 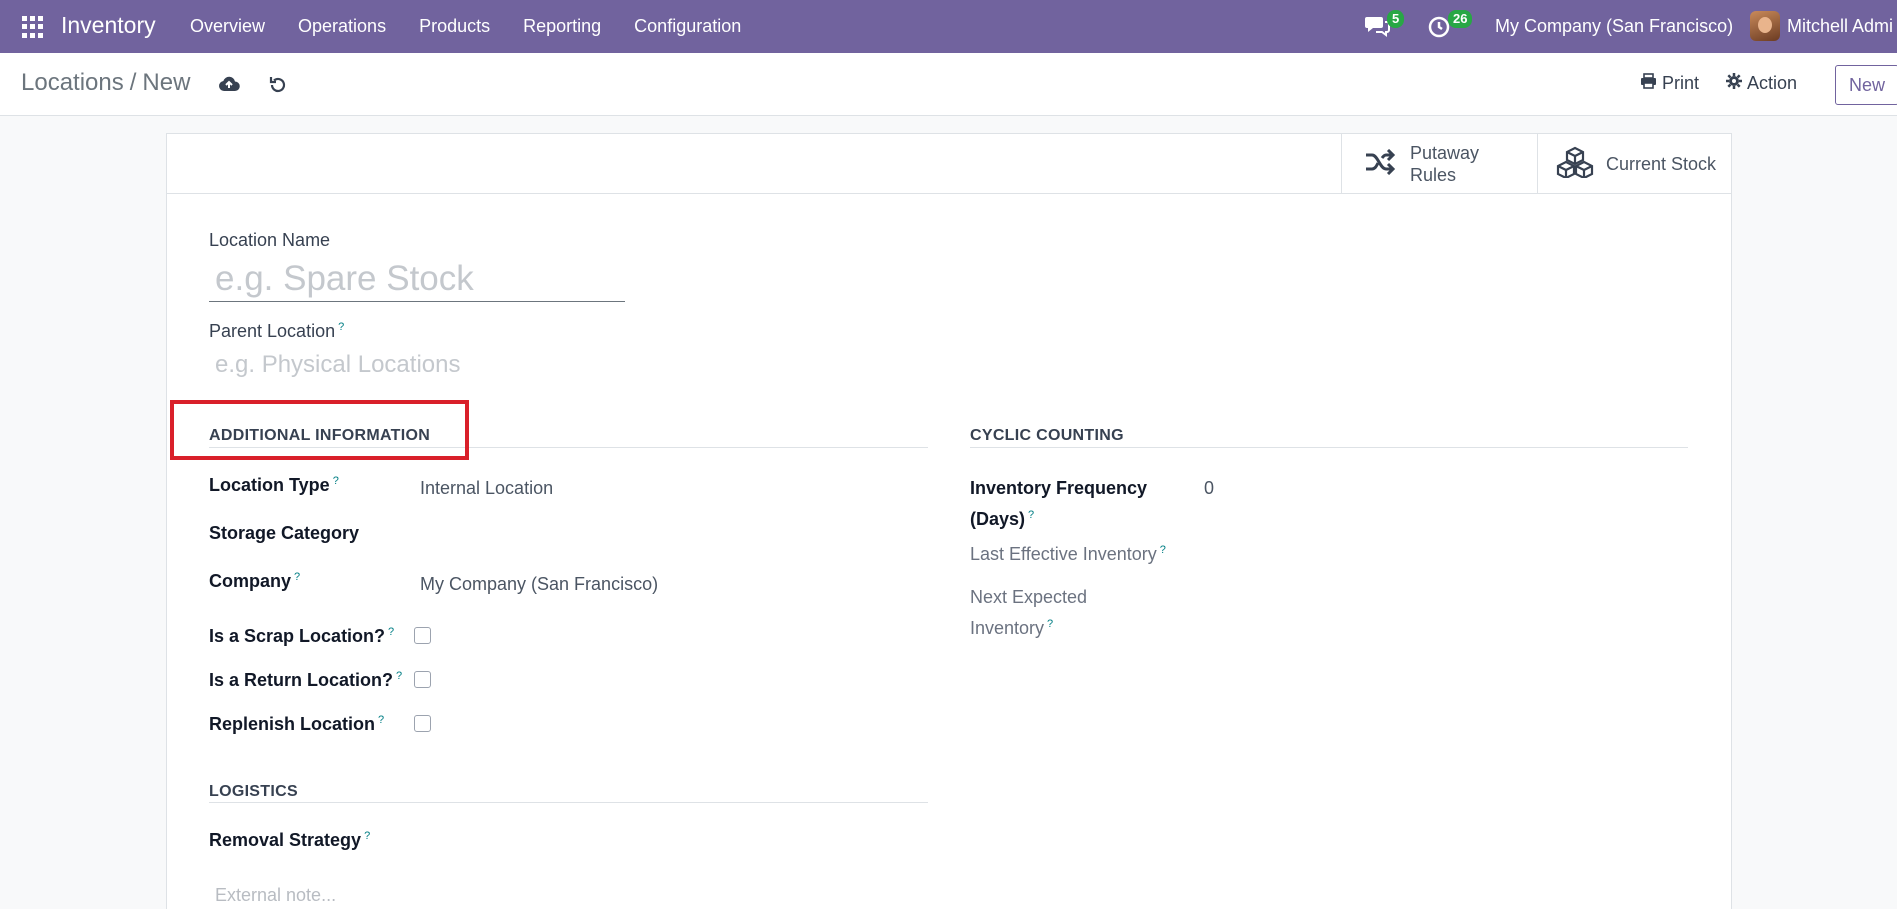 I want to click on breadcrumb: Locations / New, so click(x=105, y=83).